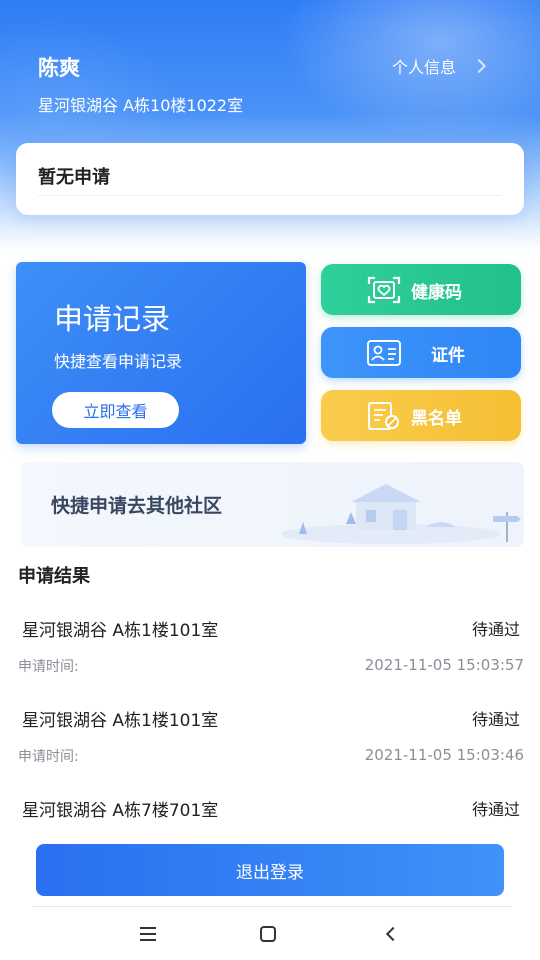 The image size is (540, 960). Describe the element at coordinates (444, 665) in the screenshot. I see `time-value: 2021-11-05 15:03:57` at that location.